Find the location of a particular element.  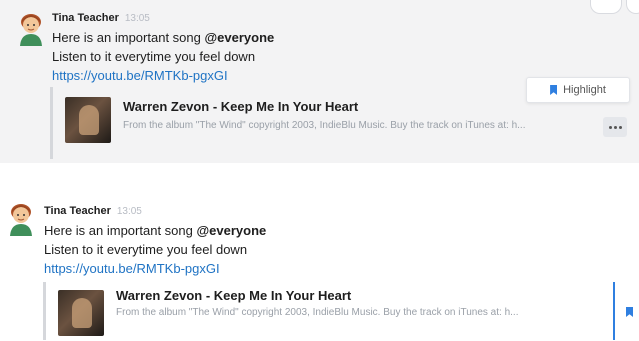

highlight-label: Highlight is located at coordinates (584, 90).